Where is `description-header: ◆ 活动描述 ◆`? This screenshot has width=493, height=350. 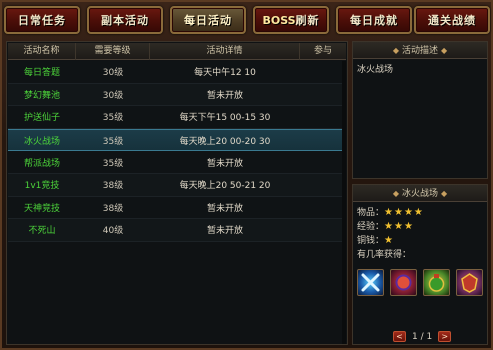 description-header: ◆ 活动描述 ◆ is located at coordinates (420, 50).